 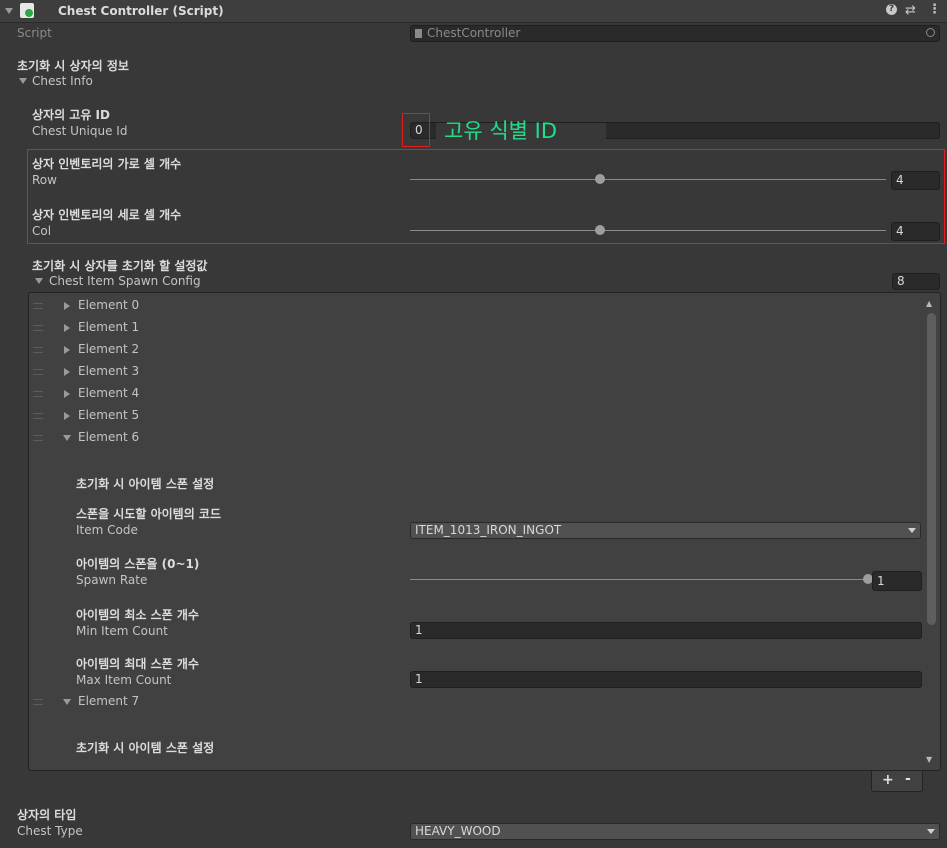 I want to click on element-label: Element 2, so click(x=109, y=349).